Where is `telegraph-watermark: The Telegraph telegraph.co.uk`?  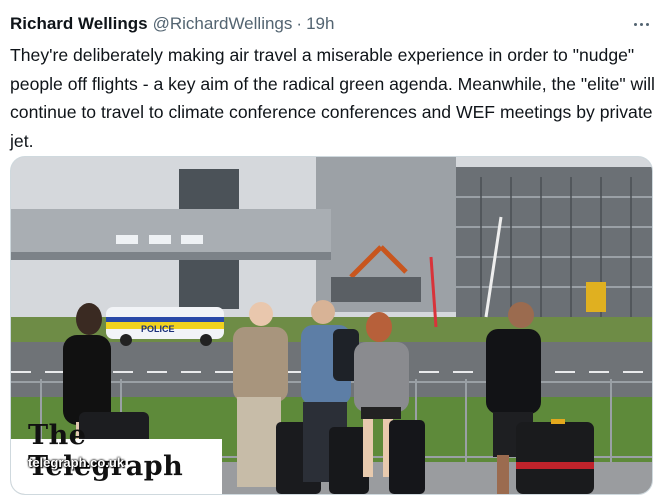 telegraph-watermark: The Telegraph telegraph.co.uk is located at coordinates (116, 457).